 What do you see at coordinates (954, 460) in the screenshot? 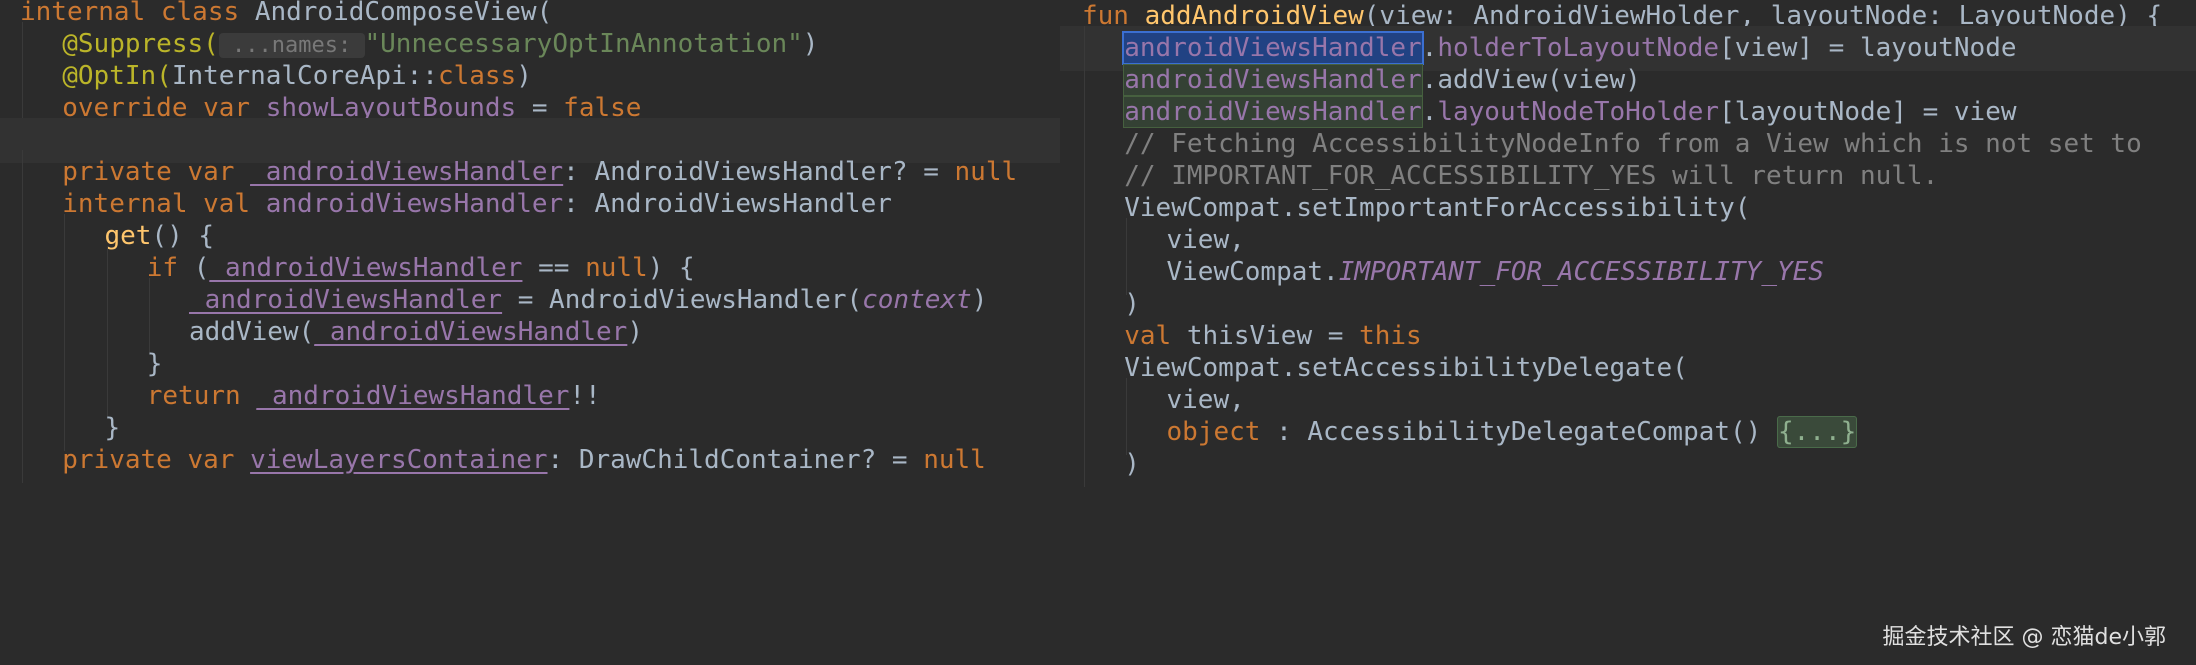
I see `code-token: null` at bounding box center [954, 460].